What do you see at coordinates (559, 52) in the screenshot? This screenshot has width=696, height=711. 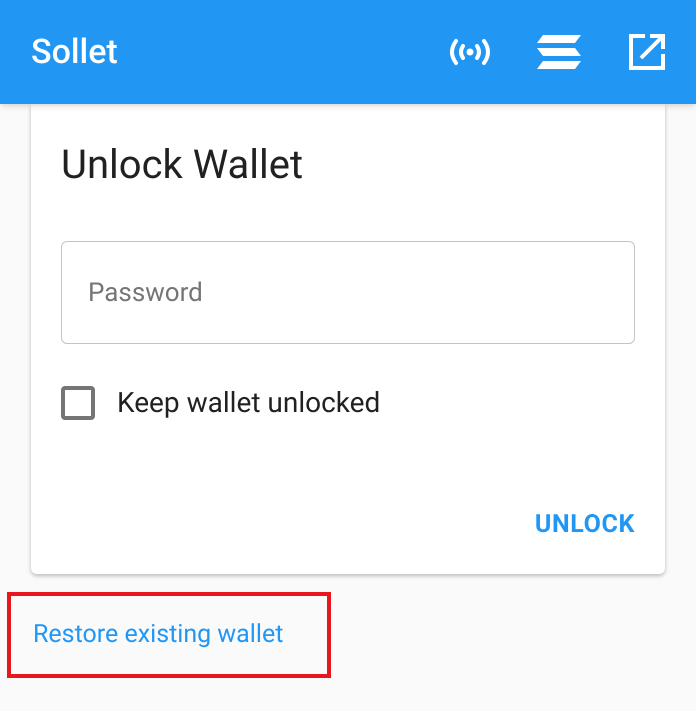 I see `stacked-bars-icon` at bounding box center [559, 52].